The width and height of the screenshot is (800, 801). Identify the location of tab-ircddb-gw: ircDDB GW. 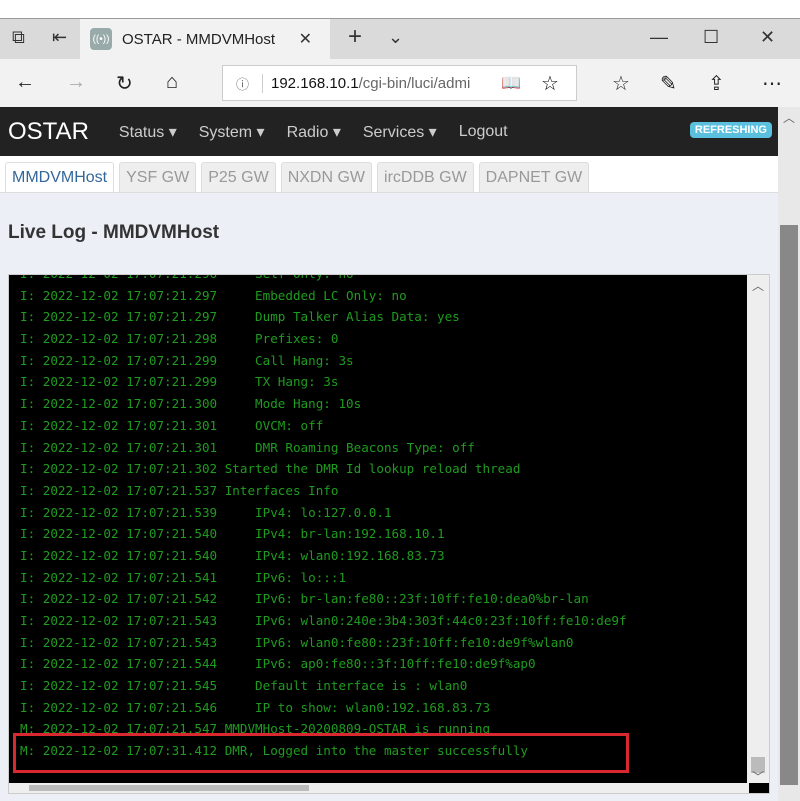
(425, 177).